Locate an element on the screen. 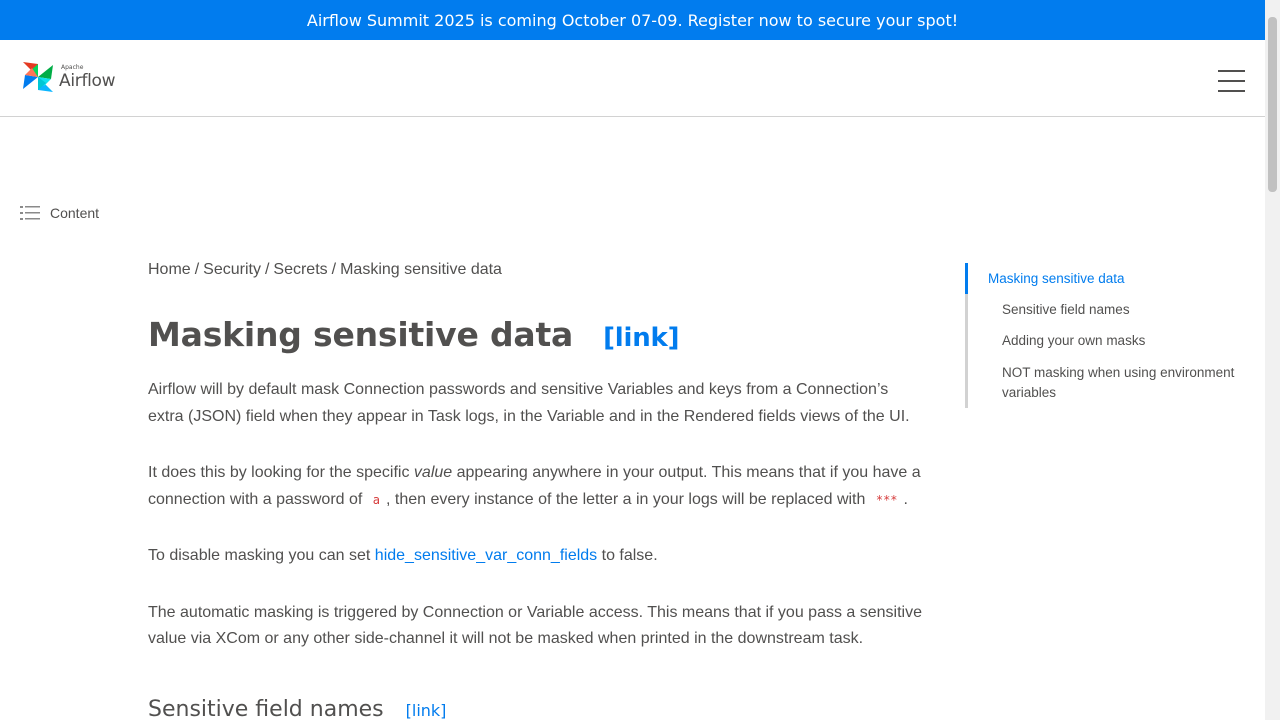 This screenshot has width=1280, height=720. content-sidebar-toggle: Content is located at coordinates (59, 213).